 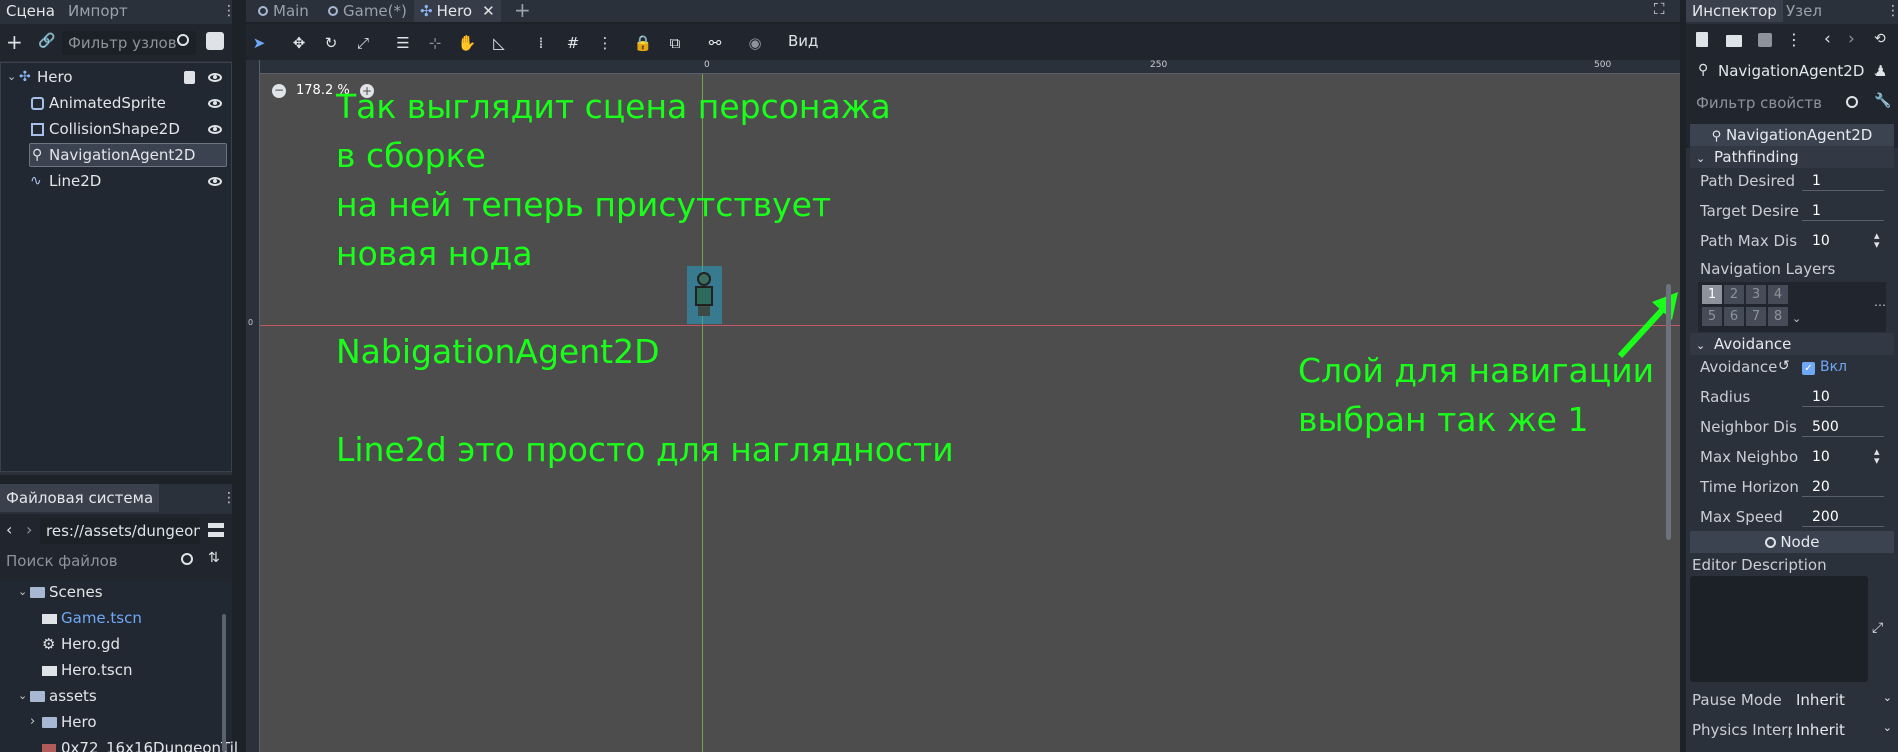 What do you see at coordinates (116, 129) in the screenshot?
I see `tree-item-collisionshape2d: CollisionShape2D` at bounding box center [116, 129].